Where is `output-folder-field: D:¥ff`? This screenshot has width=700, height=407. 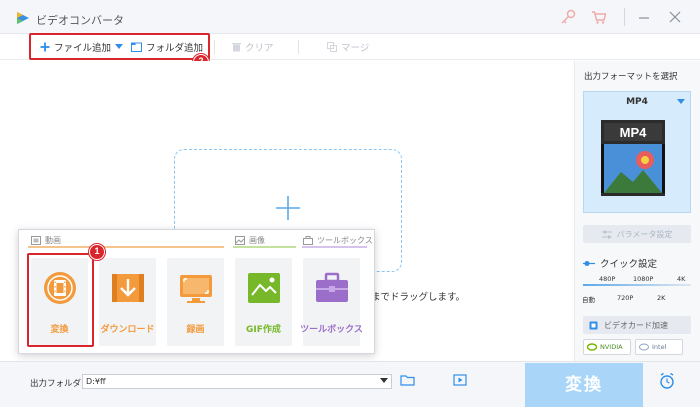
output-folder-field: D:¥ff is located at coordinates (237, 381).